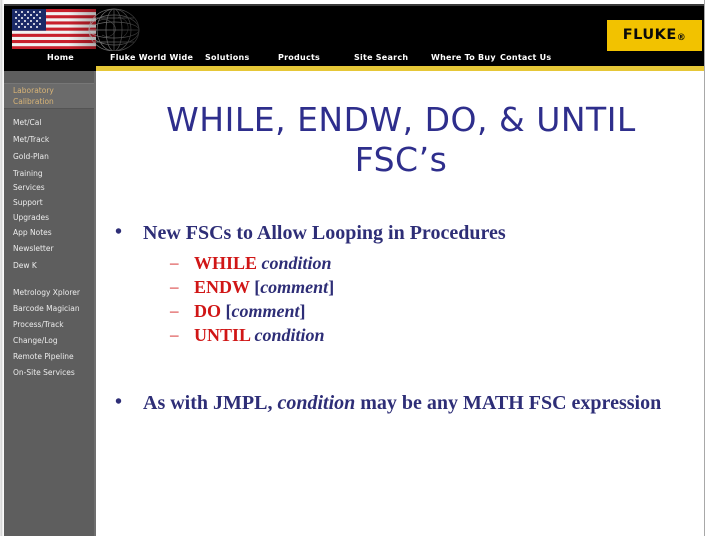  What do you see at coordinates (381, 57) in the screenshot?
I see `nav-site-search: Site Search` at bounding box center [381, 57].